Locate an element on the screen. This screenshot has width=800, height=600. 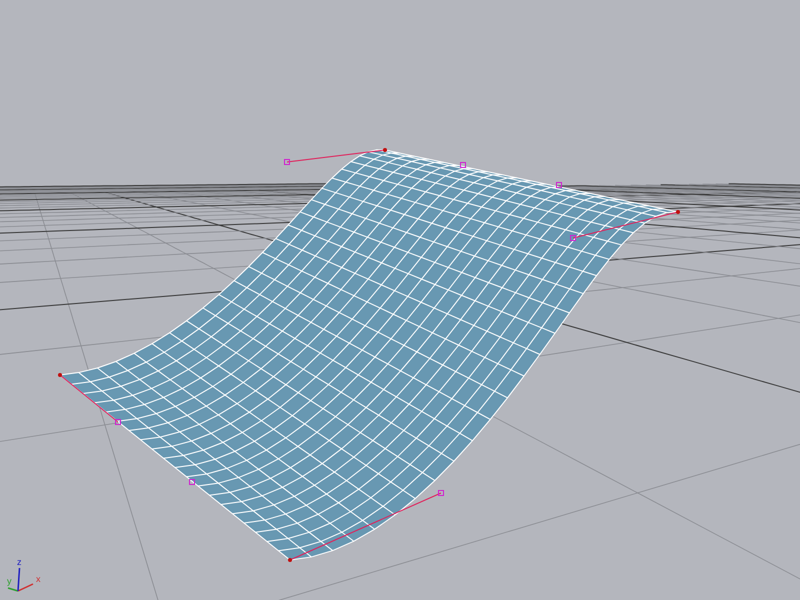
axis-label: z is located at coordinates (19, 562).